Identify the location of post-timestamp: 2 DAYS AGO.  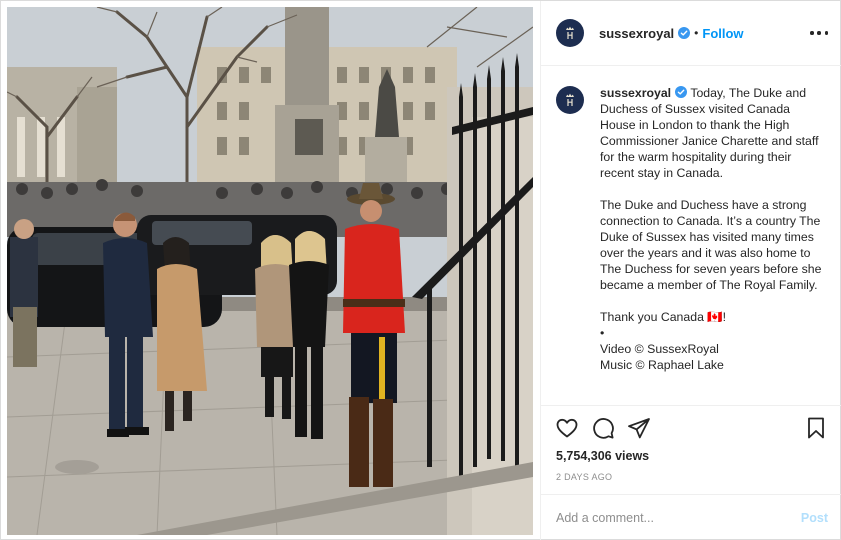
(584, 477).